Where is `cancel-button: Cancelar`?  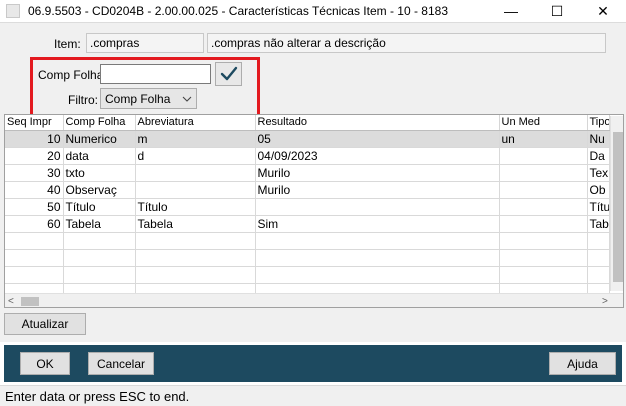
cancel-button: Cancelar is located at coordinates (121, 363).